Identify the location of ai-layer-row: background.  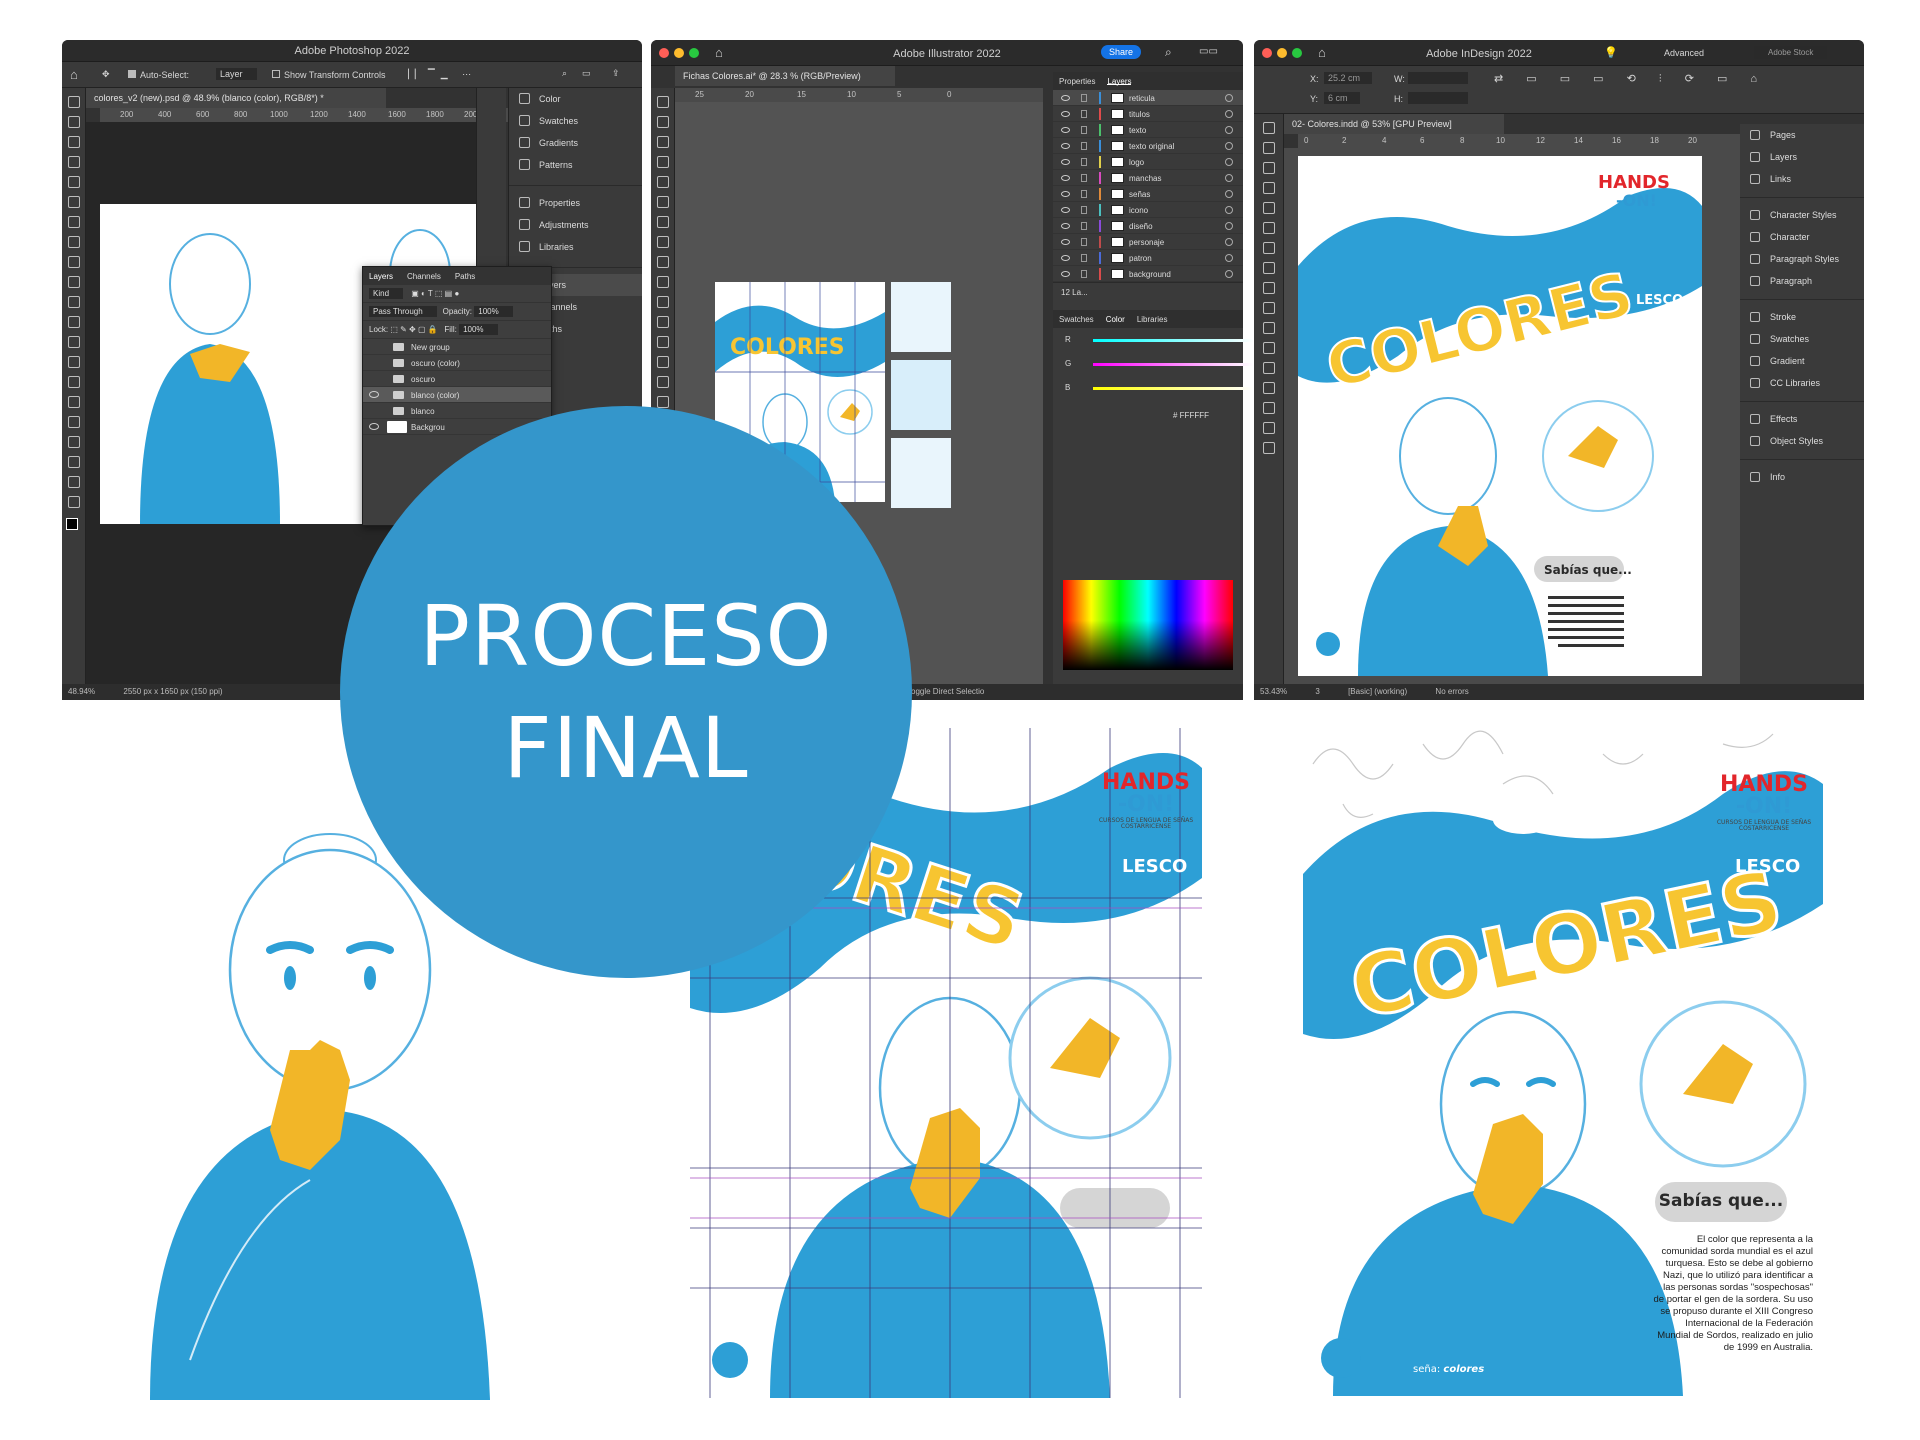
(1148, 274).